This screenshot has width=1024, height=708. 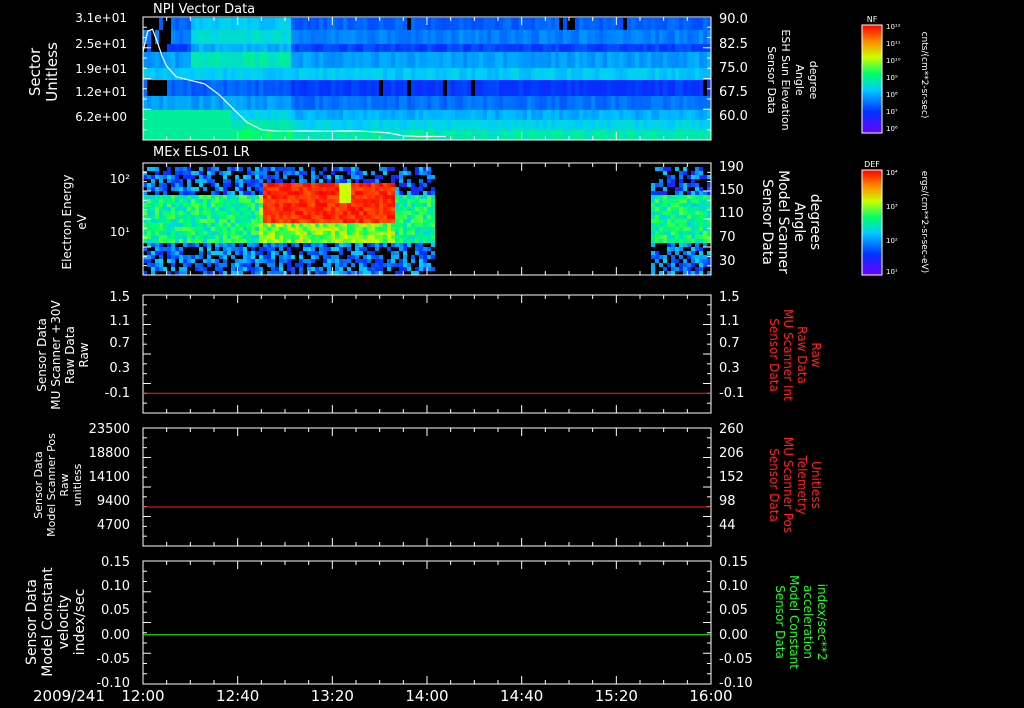 I want to click on els-left-label: Electron Energy eV, so click(x=74, y=221).